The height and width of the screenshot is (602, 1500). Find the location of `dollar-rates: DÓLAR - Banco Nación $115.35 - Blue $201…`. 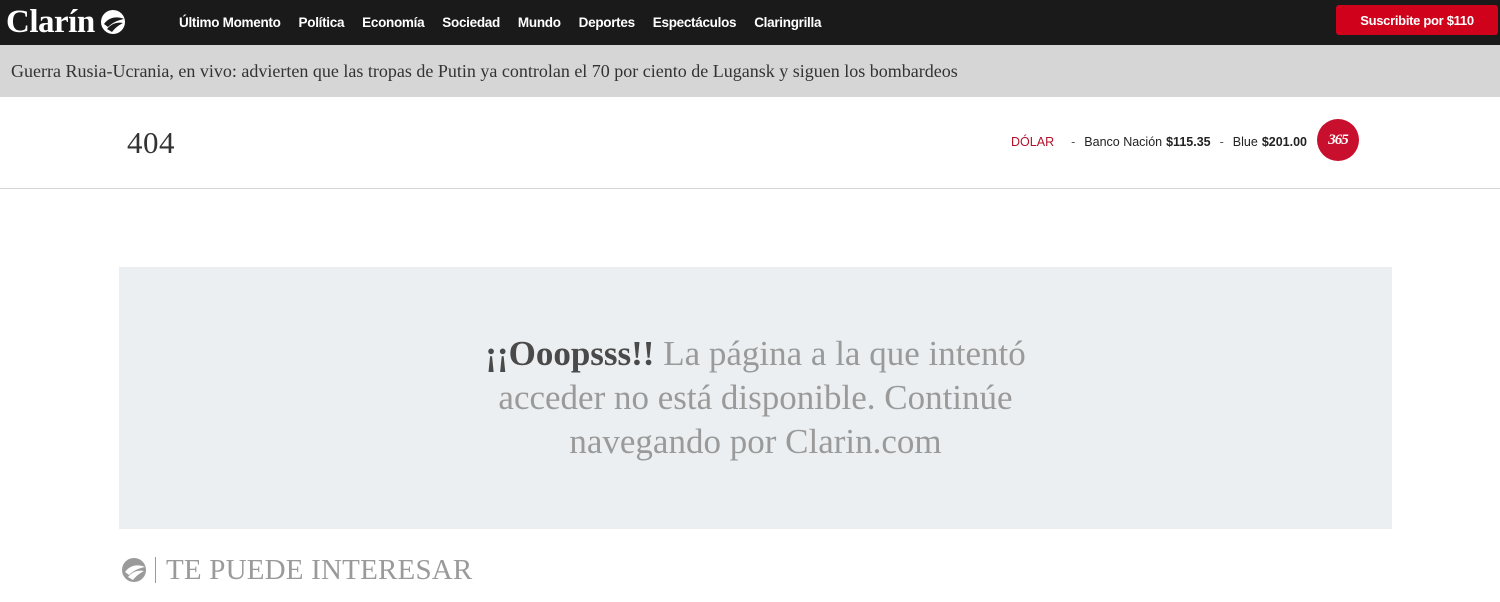

dollar-rates: DÓLAR - Banco Nación $115.35 - Blue $201… is located at coordinates (1159, 142).